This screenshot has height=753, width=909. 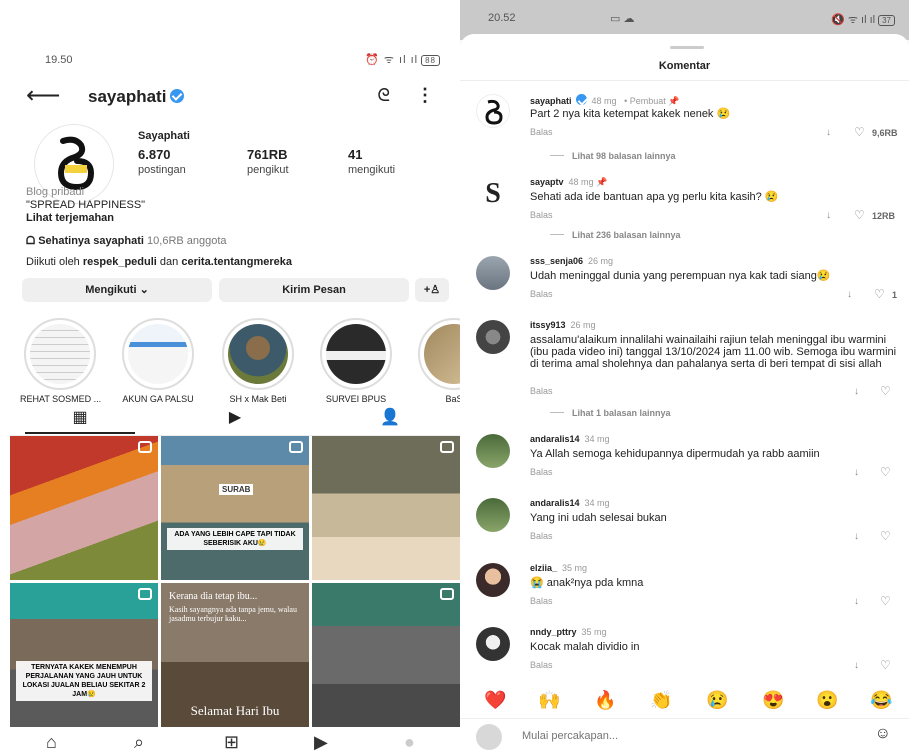 I want to click on comment-username: sss_senja06, so click(x=556, y=261).